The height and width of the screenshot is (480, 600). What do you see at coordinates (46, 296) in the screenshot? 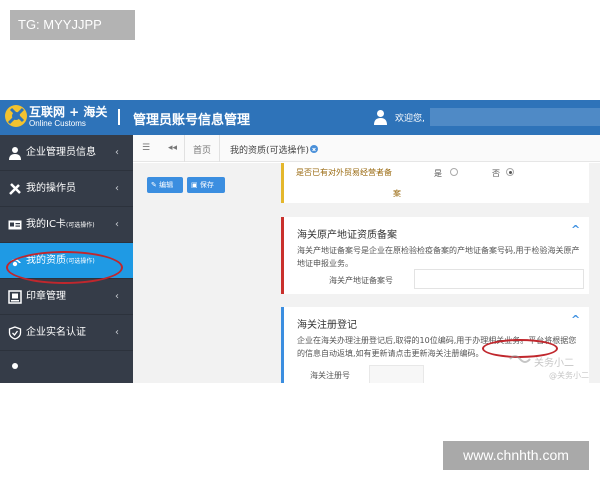
I see `sidebar-item-label: 印章管理` at bounding box center [46, 296].